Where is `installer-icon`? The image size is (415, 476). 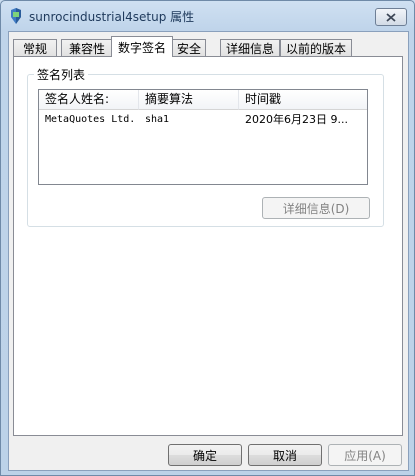
installer-icon is located at coordinates (16, 16).